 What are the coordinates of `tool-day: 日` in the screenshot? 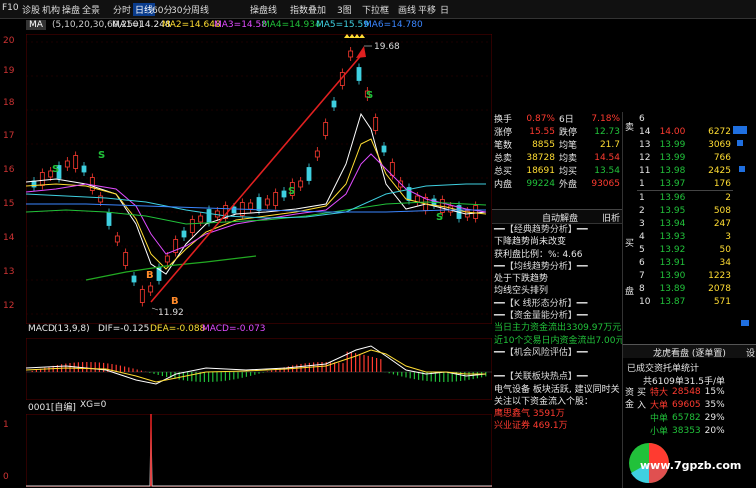 It's located at (444, 9).